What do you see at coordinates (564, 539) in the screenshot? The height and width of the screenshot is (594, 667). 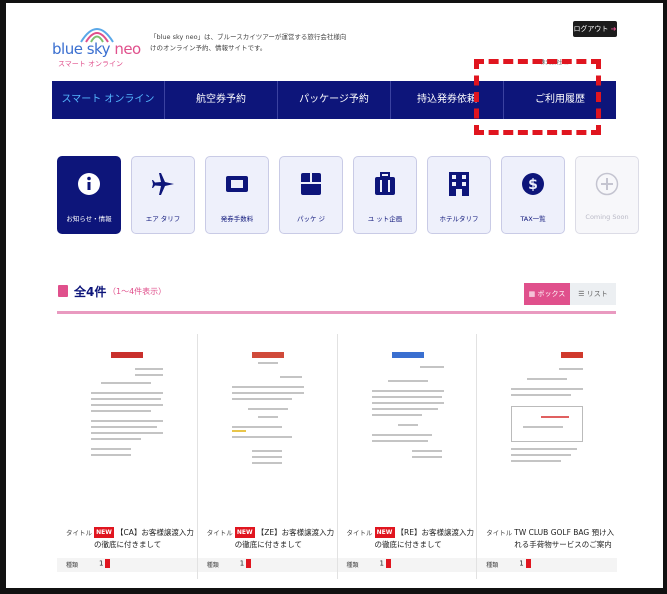 I see `notice-title: TW CLUB GOLF BAG 預け入れる手荷物サービスのご案内` at bounding box center [564, 539].